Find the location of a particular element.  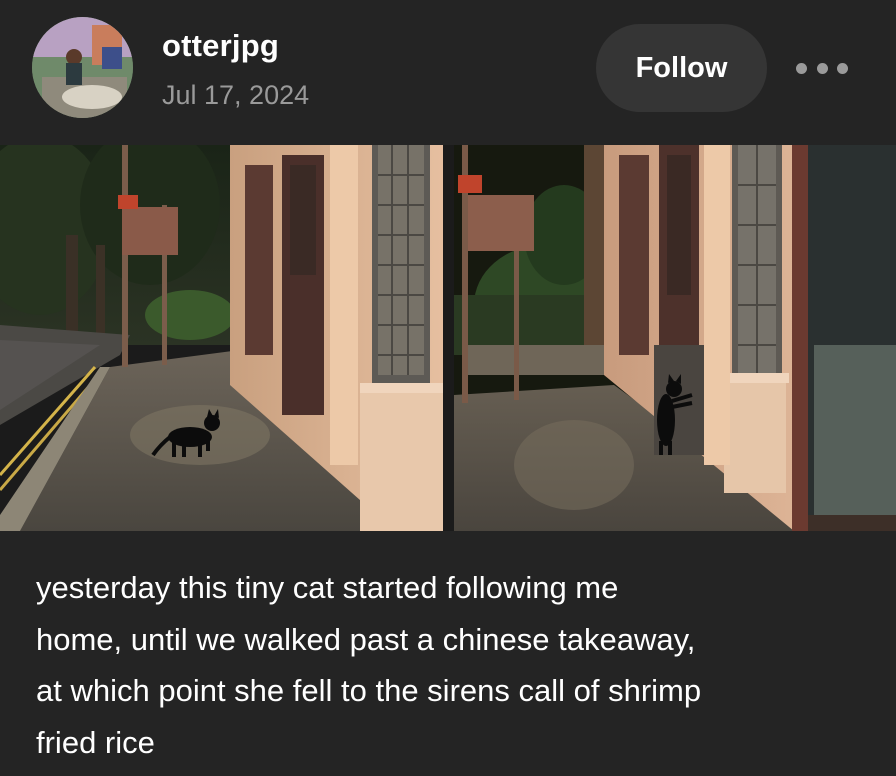

more-options-icon is located at coordinates (822, 68).